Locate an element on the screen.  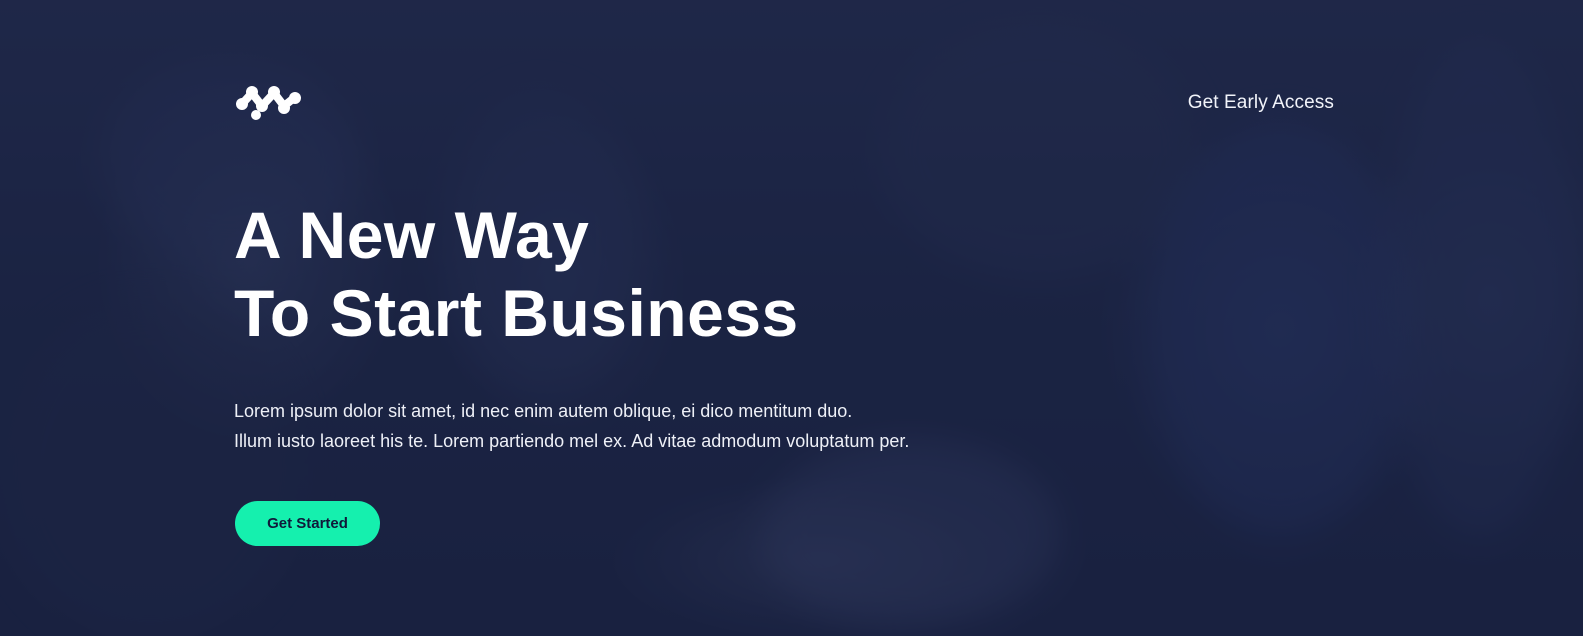
get-early-access-link: Get Early Access is located at coordinates (1261, 103).